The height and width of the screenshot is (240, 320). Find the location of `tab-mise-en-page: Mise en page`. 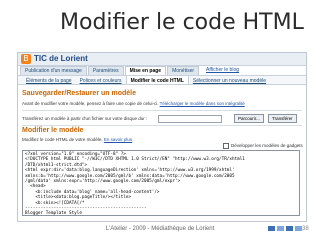

tab-mise-en-page: Mise en page is located at coordinates (145, 70).